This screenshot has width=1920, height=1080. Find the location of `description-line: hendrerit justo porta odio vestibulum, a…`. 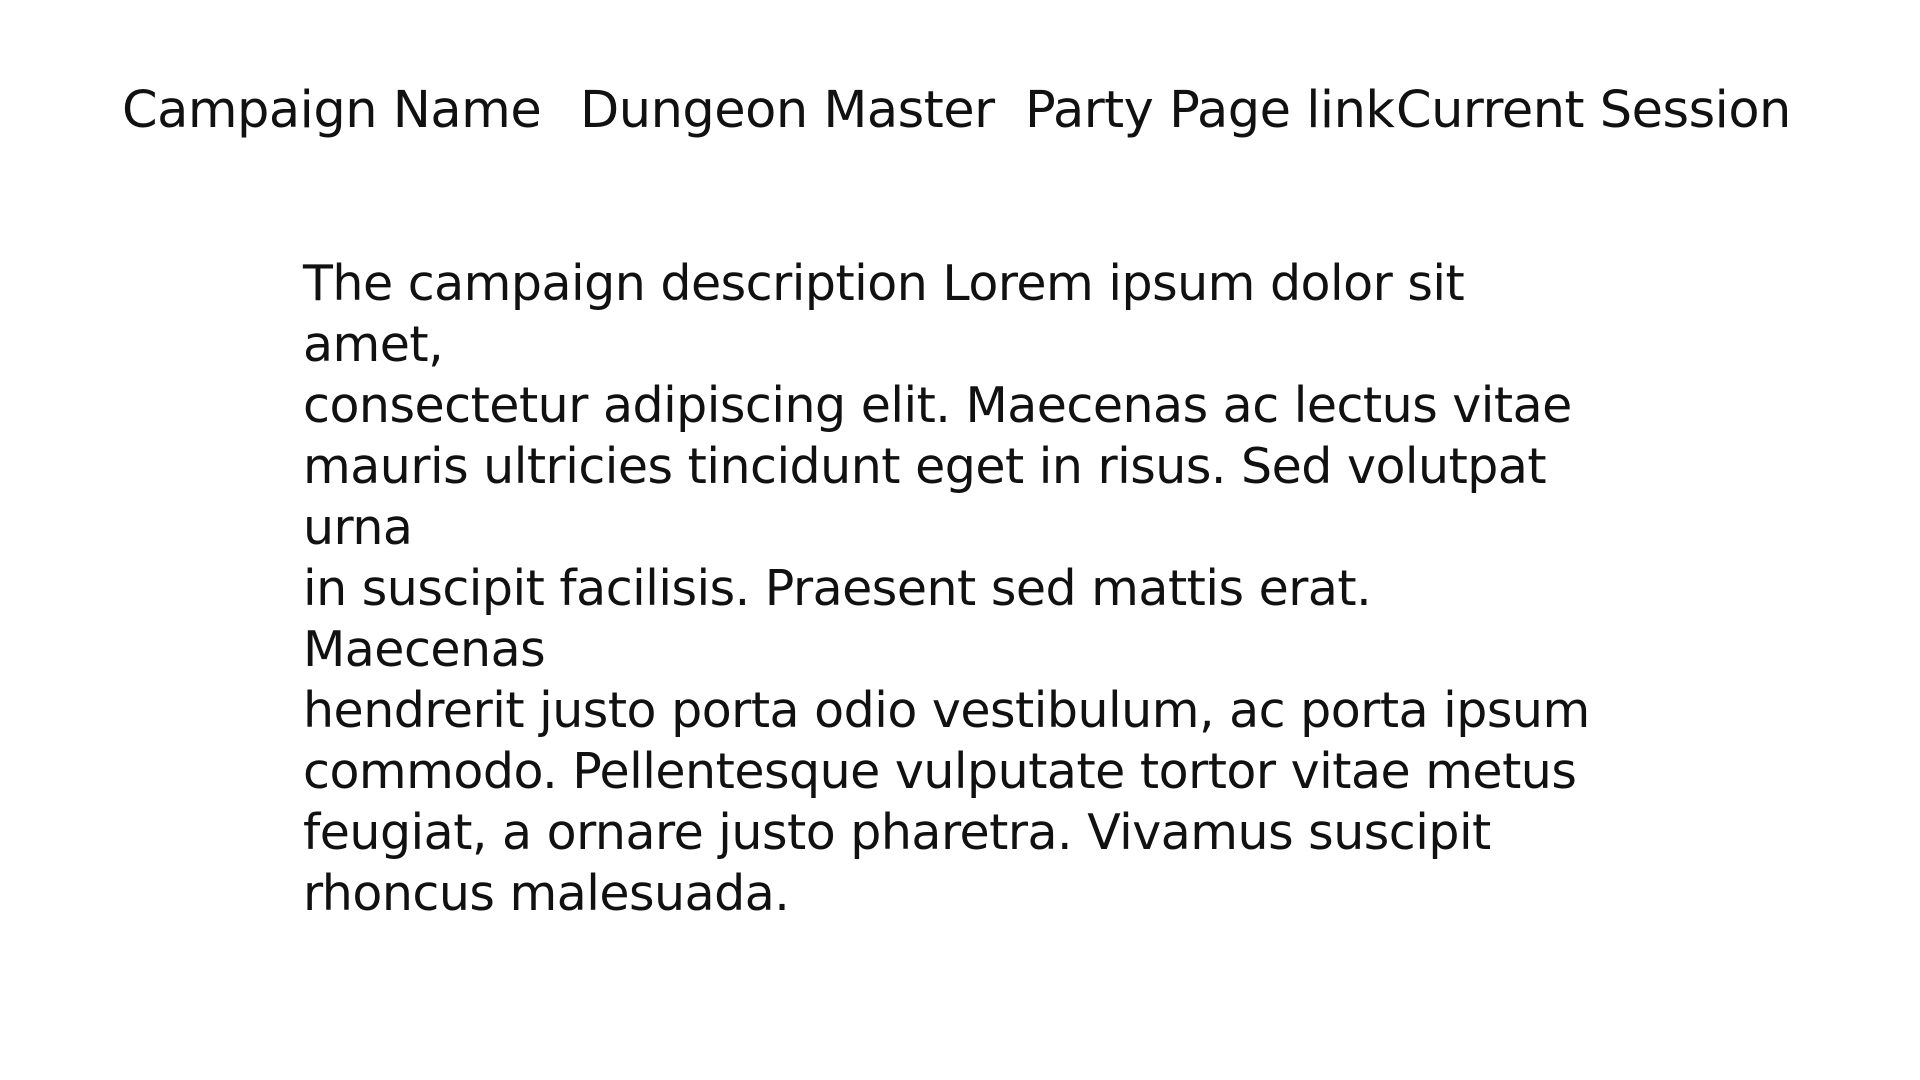

description-line: hendrerit justo porta odio vestibulum, a… is located at coordinates (946, 710).